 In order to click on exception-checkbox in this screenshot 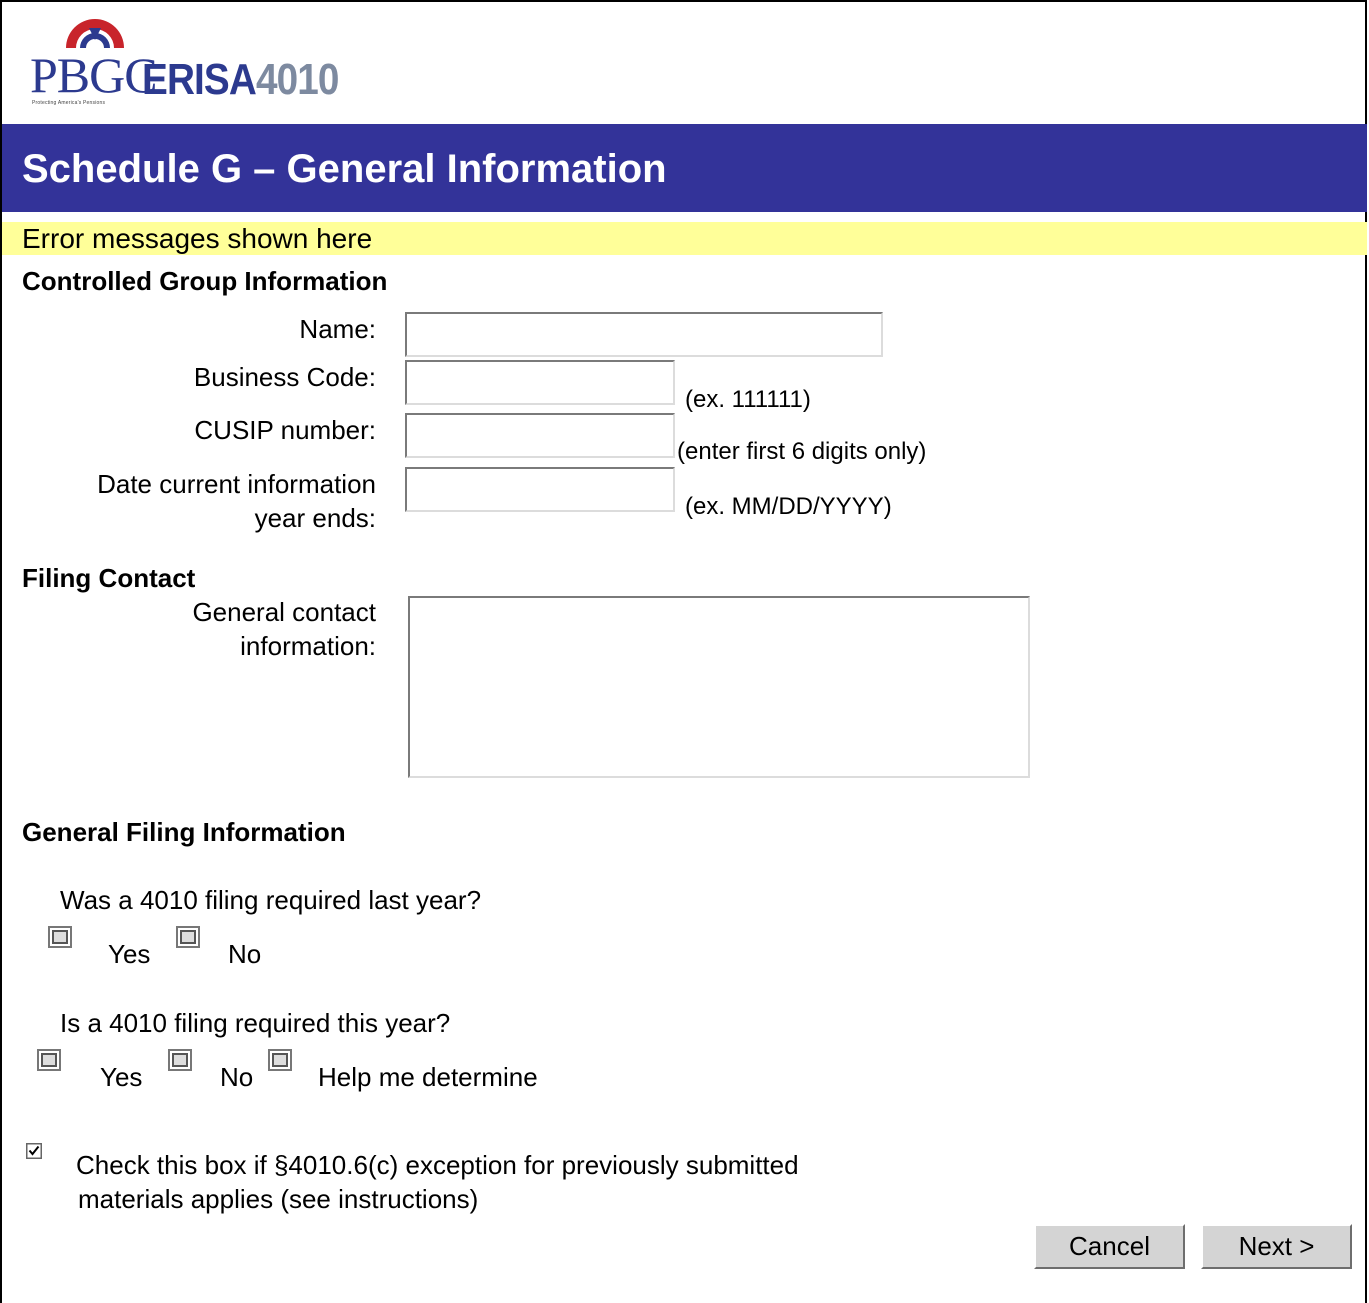, I will do `click(34, 1151)`.